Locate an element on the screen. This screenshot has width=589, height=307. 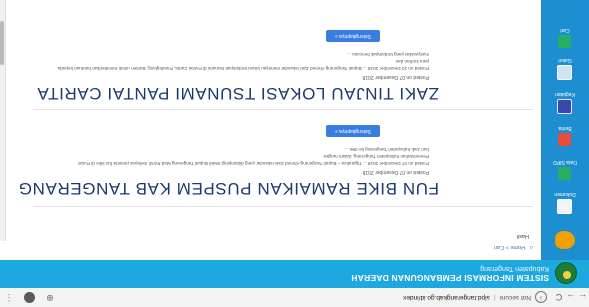
back-arrow-icon: ← is located at coordinates (583, 298).